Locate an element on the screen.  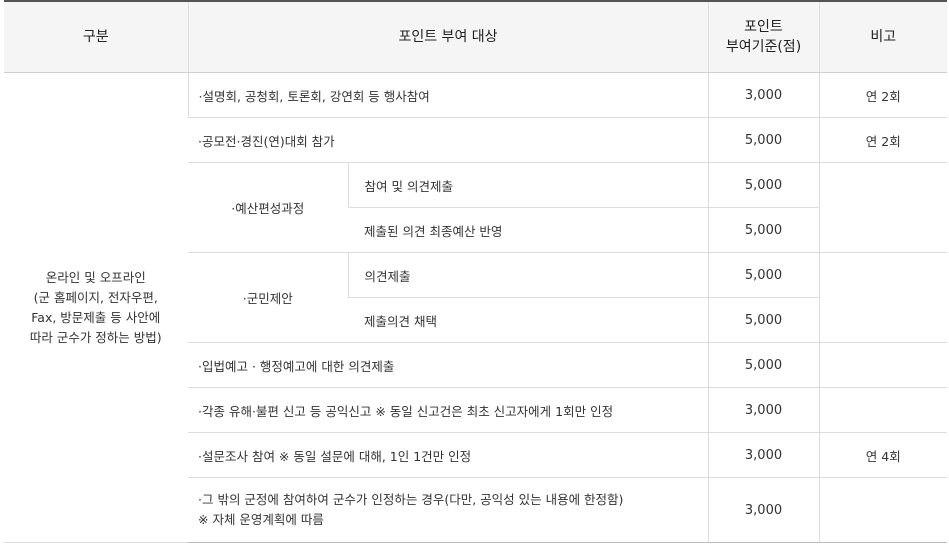
target-cell: ·설명회, 공청회, 토론회, 강연회 등 행사참여 is located at coordinates (447, 95).